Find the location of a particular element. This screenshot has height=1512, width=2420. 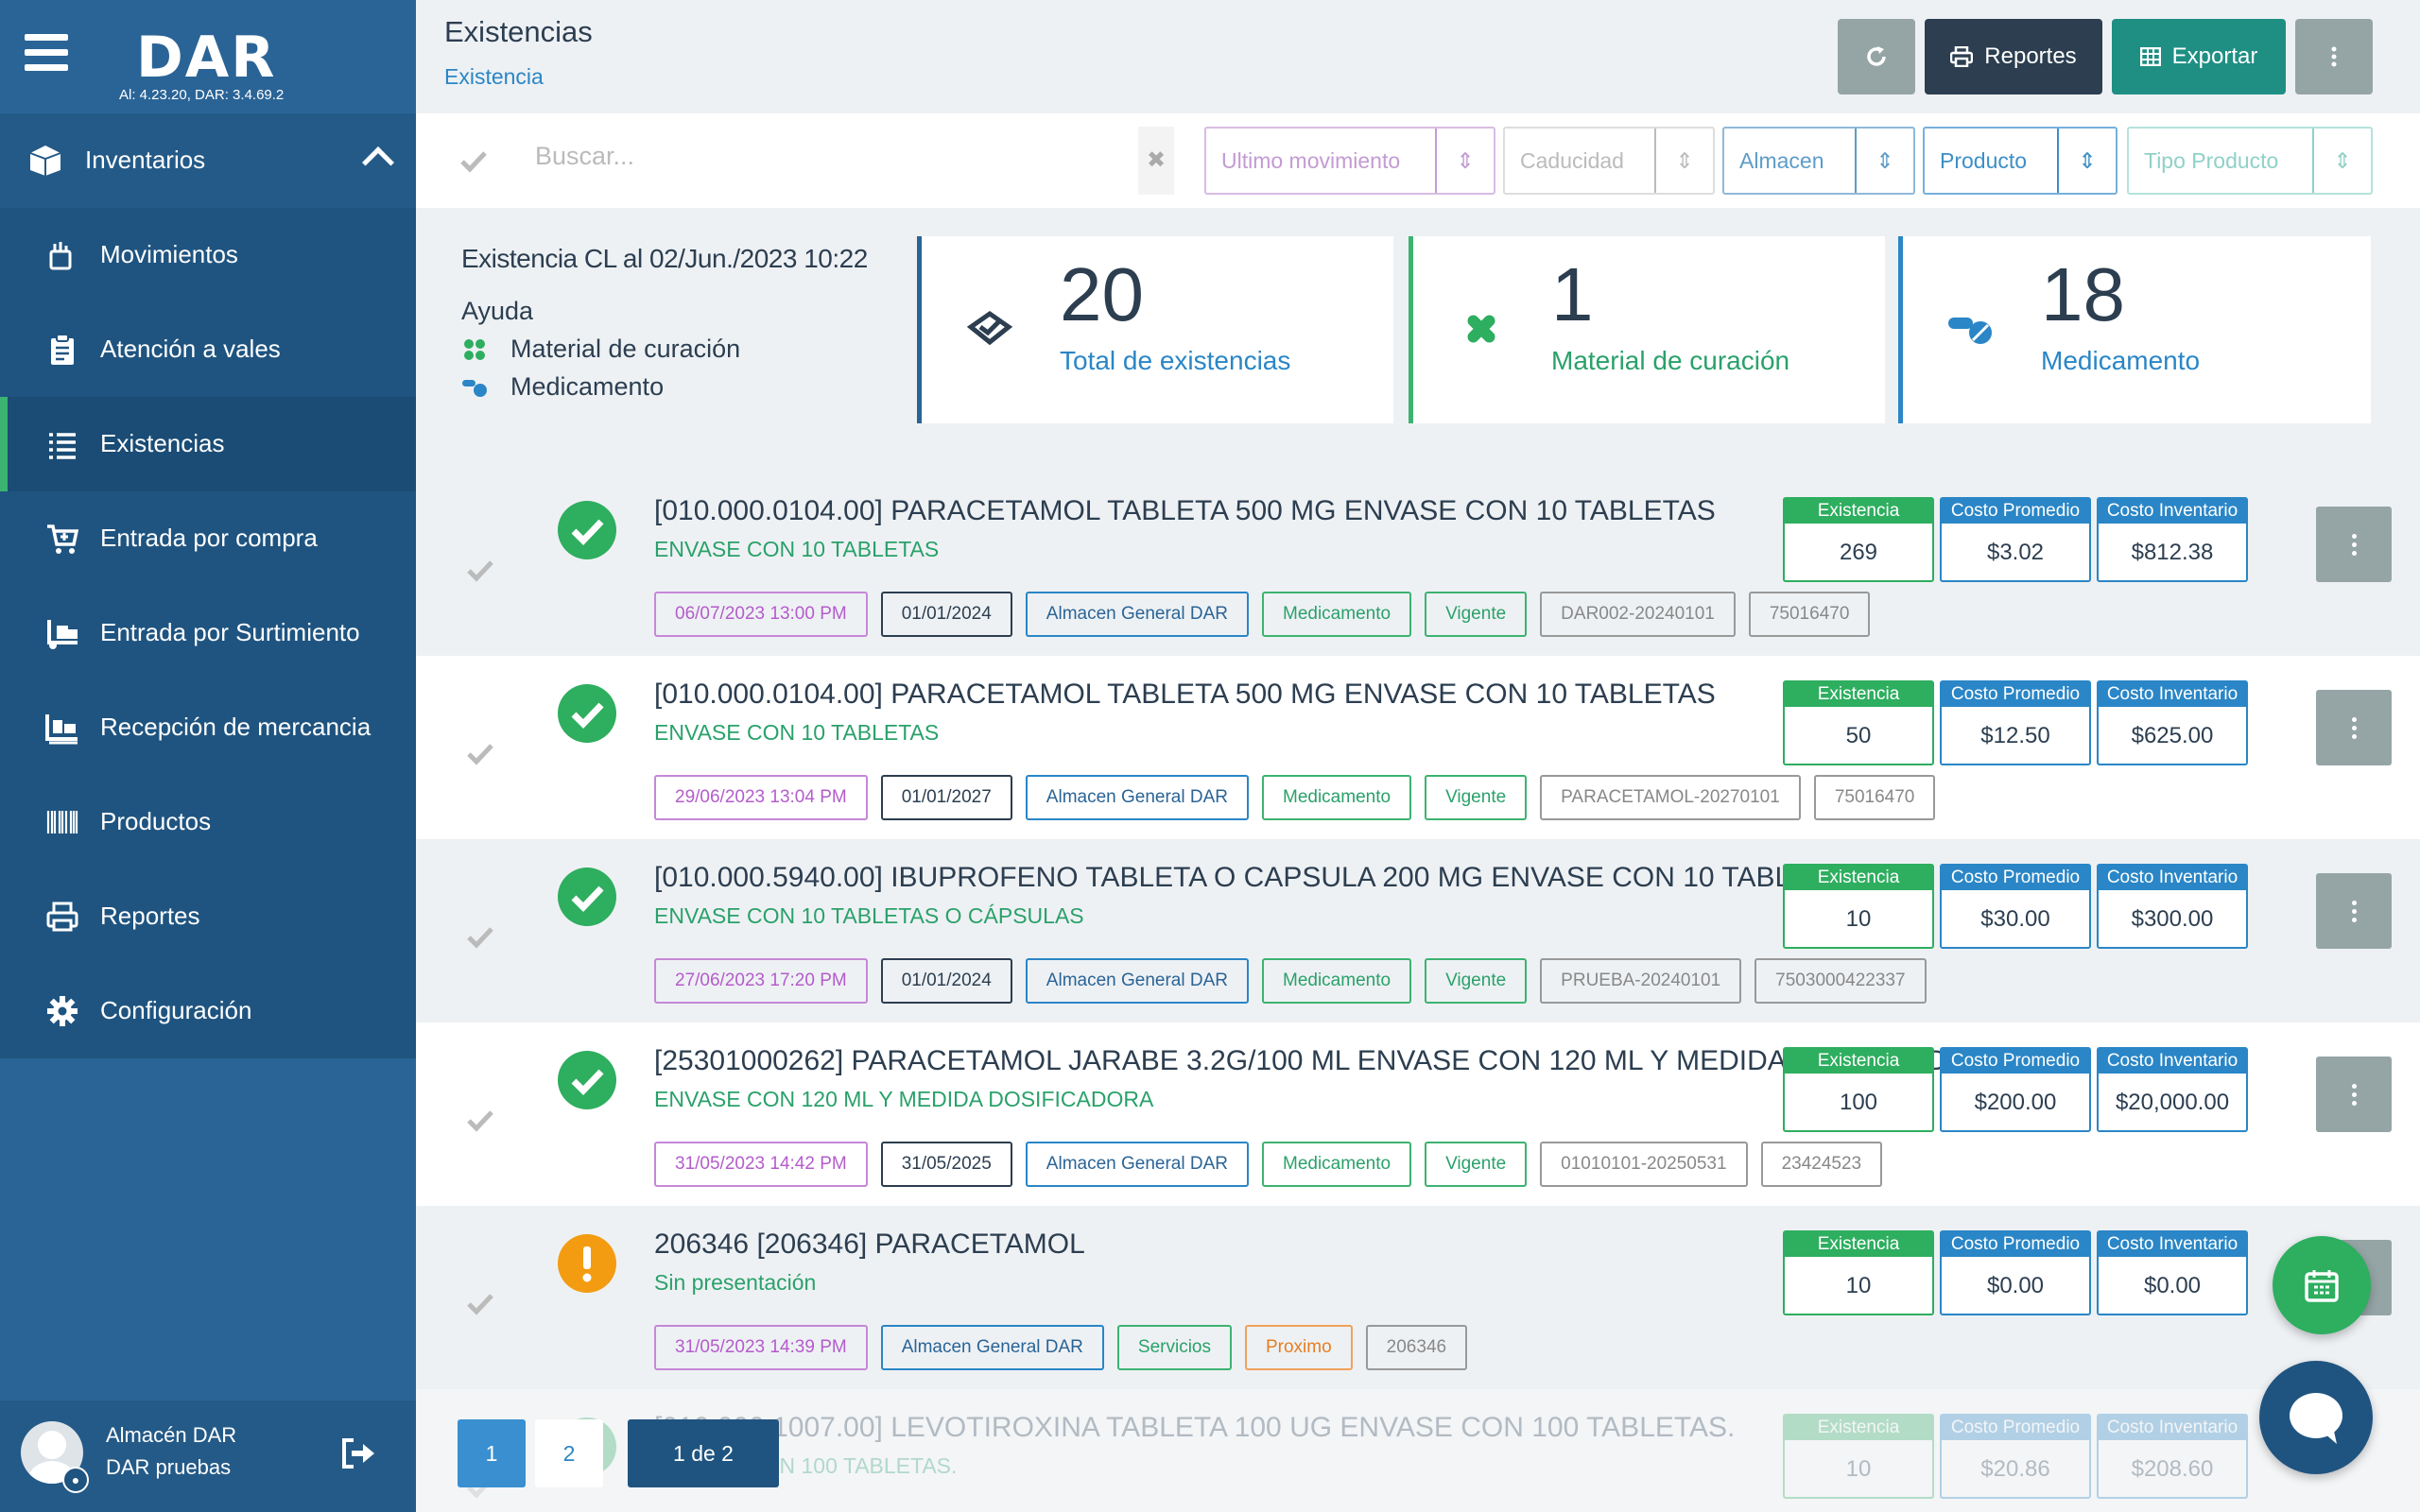

tag-codigo: 206346 is located at coordinates (1416, 1347).